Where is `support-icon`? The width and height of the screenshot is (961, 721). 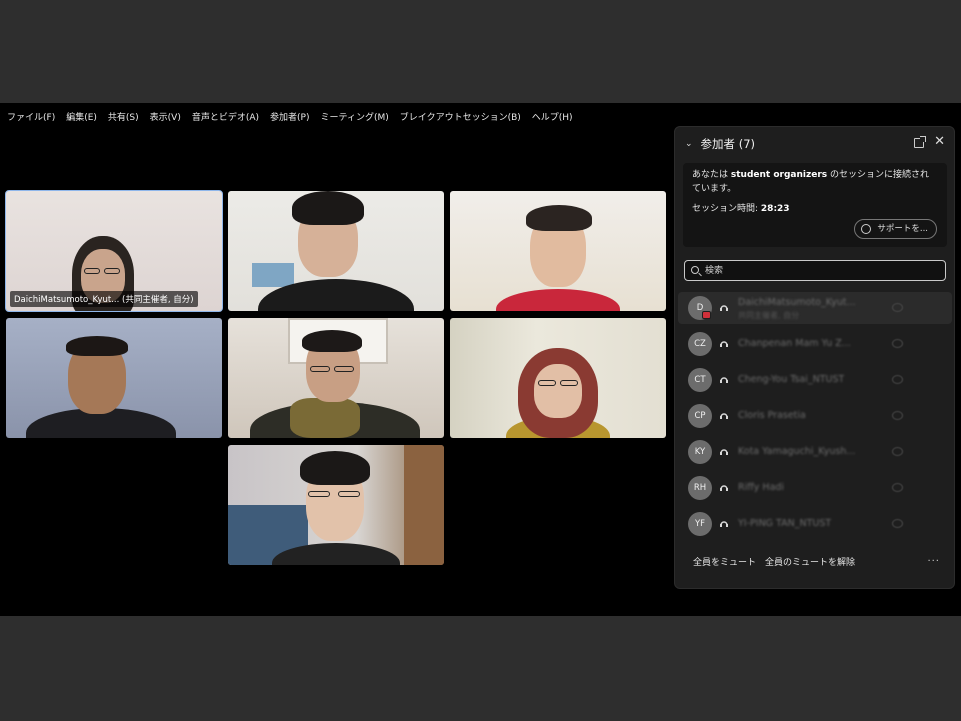 support-icon is located at coordinates (866, 229).